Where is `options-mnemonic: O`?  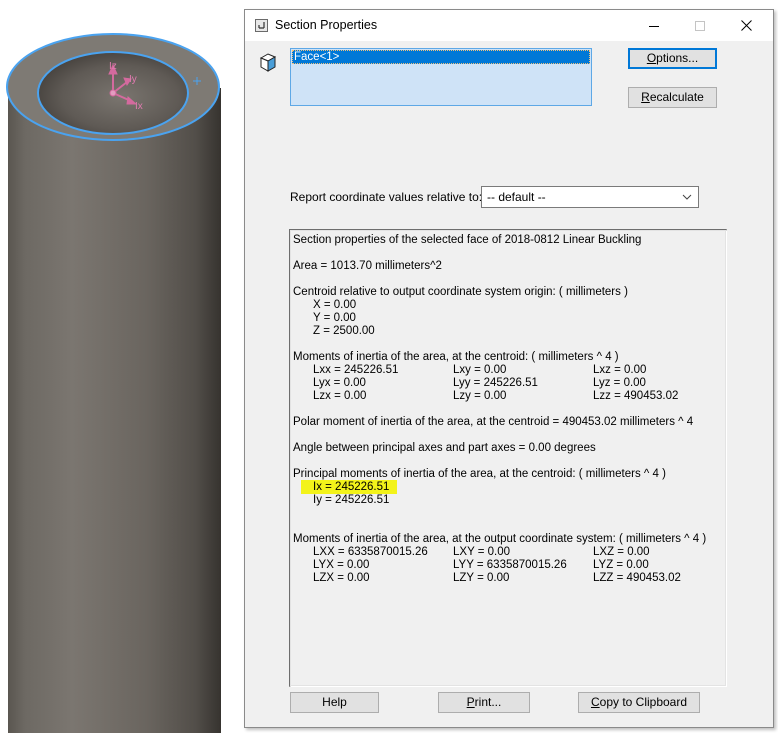 options-mnemonic: O is located at coordinates (651, 58).